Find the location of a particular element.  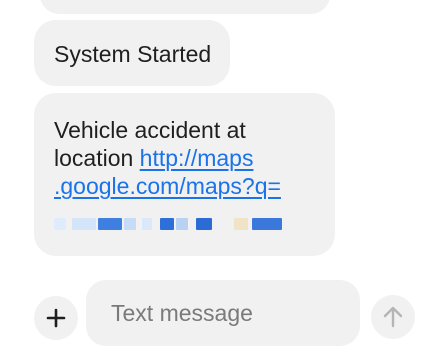

message-text: System Started is located at coordinates (133, 54).